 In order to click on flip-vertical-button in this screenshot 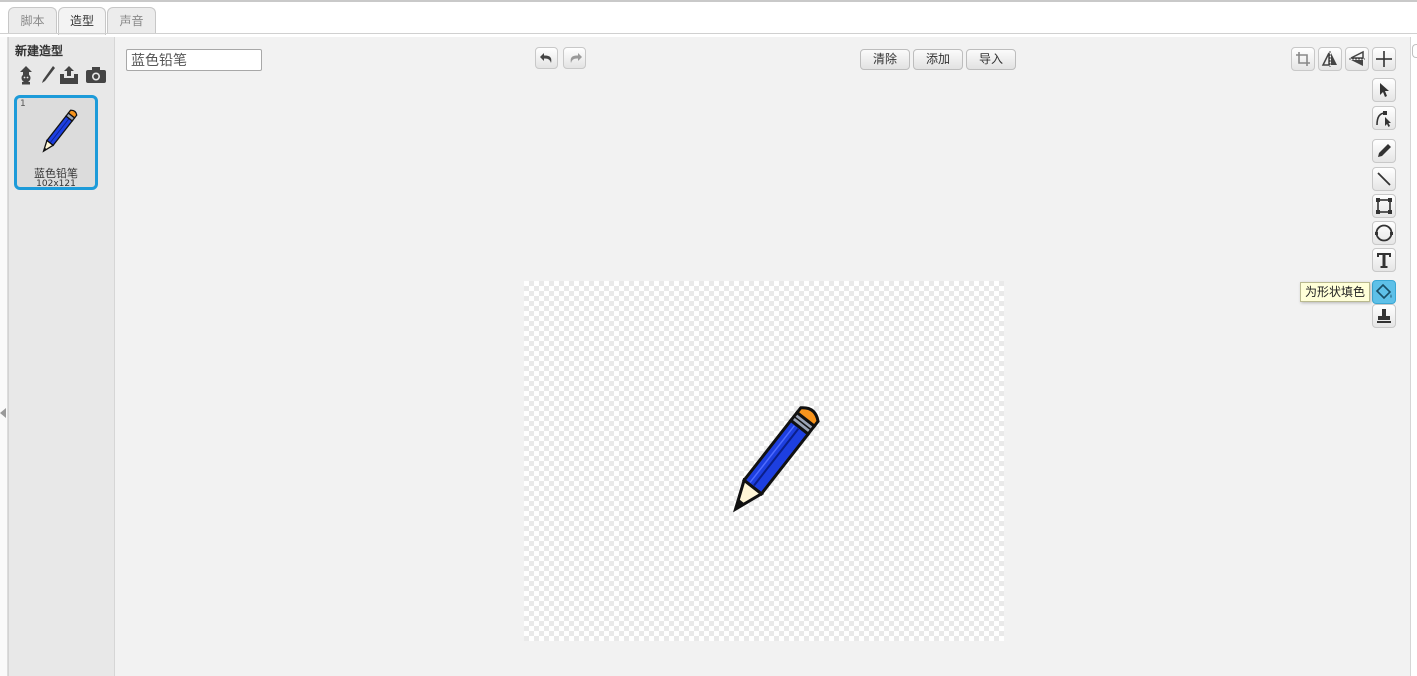, I will do `click(1357, 59)`.